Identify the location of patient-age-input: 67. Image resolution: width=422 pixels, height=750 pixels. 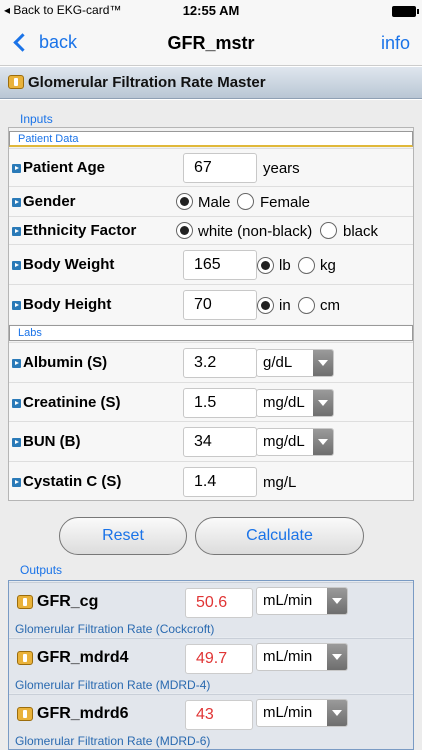
(220, 168).